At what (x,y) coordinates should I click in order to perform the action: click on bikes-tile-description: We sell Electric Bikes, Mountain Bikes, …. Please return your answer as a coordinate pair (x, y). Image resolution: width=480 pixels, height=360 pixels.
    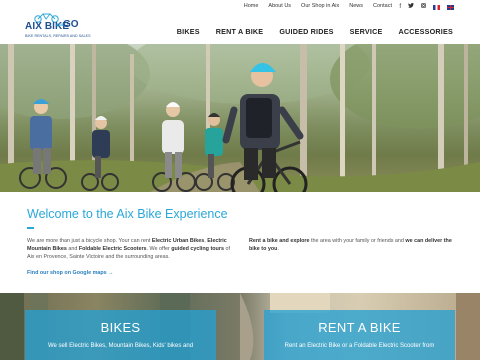
    Looking at the image, I should click on (120, 346).